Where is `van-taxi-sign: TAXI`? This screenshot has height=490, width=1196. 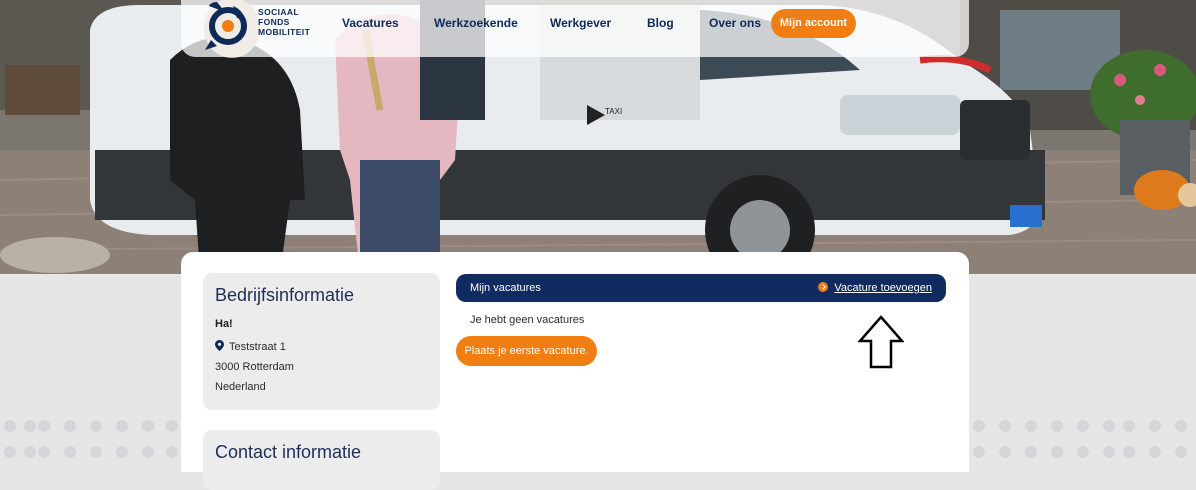 van-taxi-sign: TAXI is located at coordinates (613, 111).